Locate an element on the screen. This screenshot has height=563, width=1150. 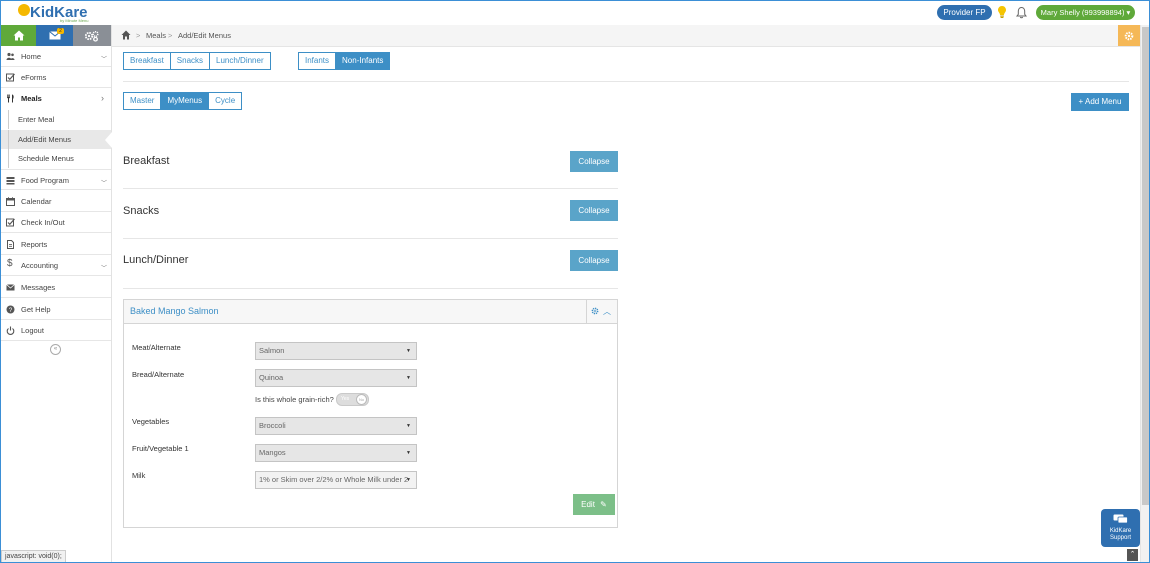
sidebar-item-label: Check In/Out is located at coordinates (43, 222).